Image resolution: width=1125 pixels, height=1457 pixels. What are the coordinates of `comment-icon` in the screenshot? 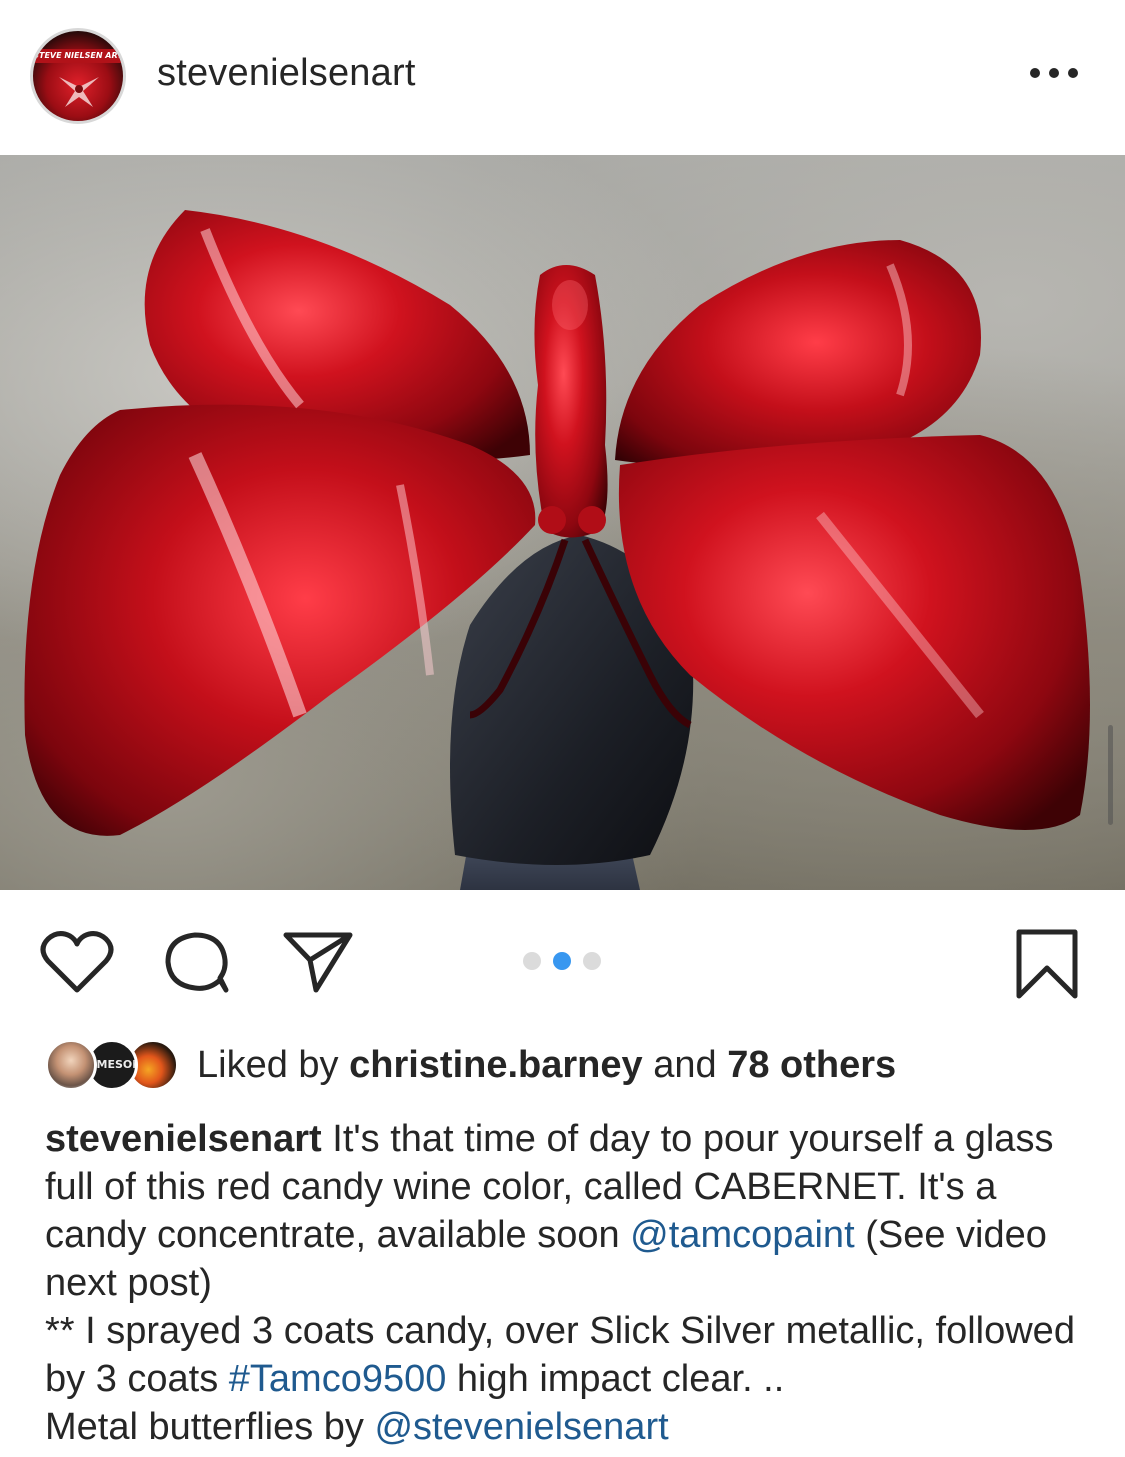 It's located at (198, 962).